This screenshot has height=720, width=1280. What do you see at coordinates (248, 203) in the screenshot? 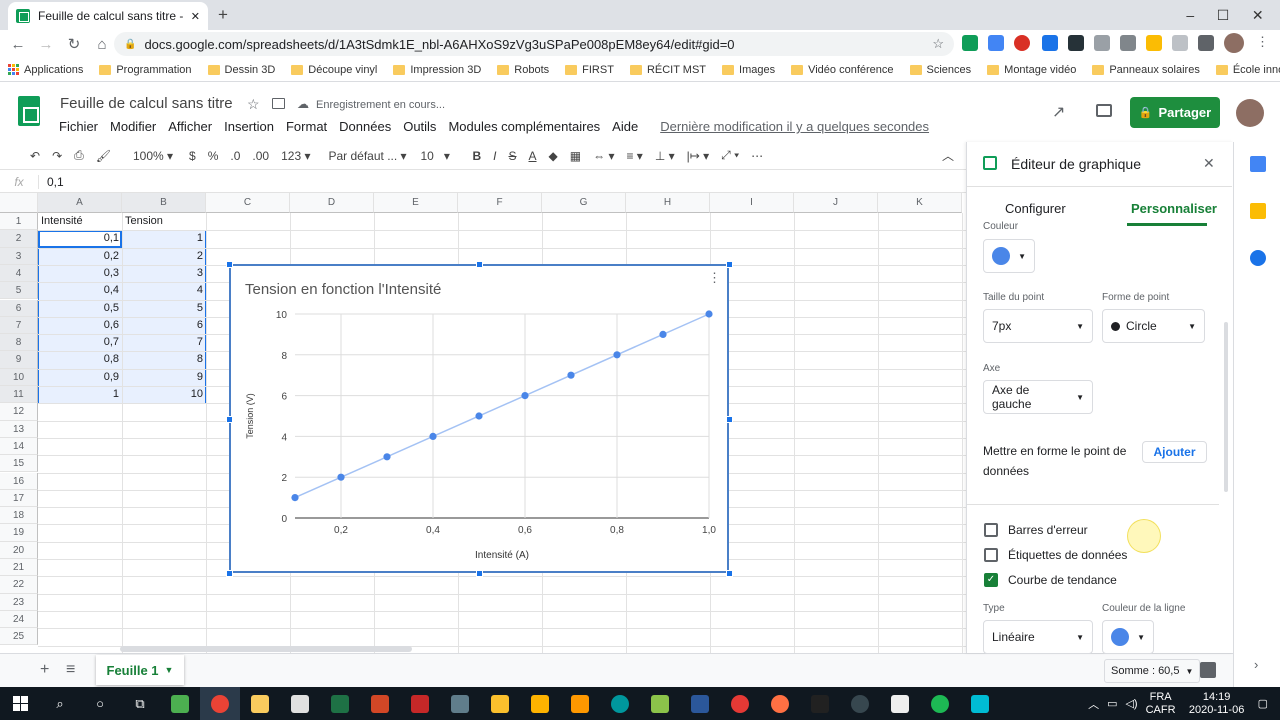
I see `col-header-c: C` at bounding box center [248, 203].